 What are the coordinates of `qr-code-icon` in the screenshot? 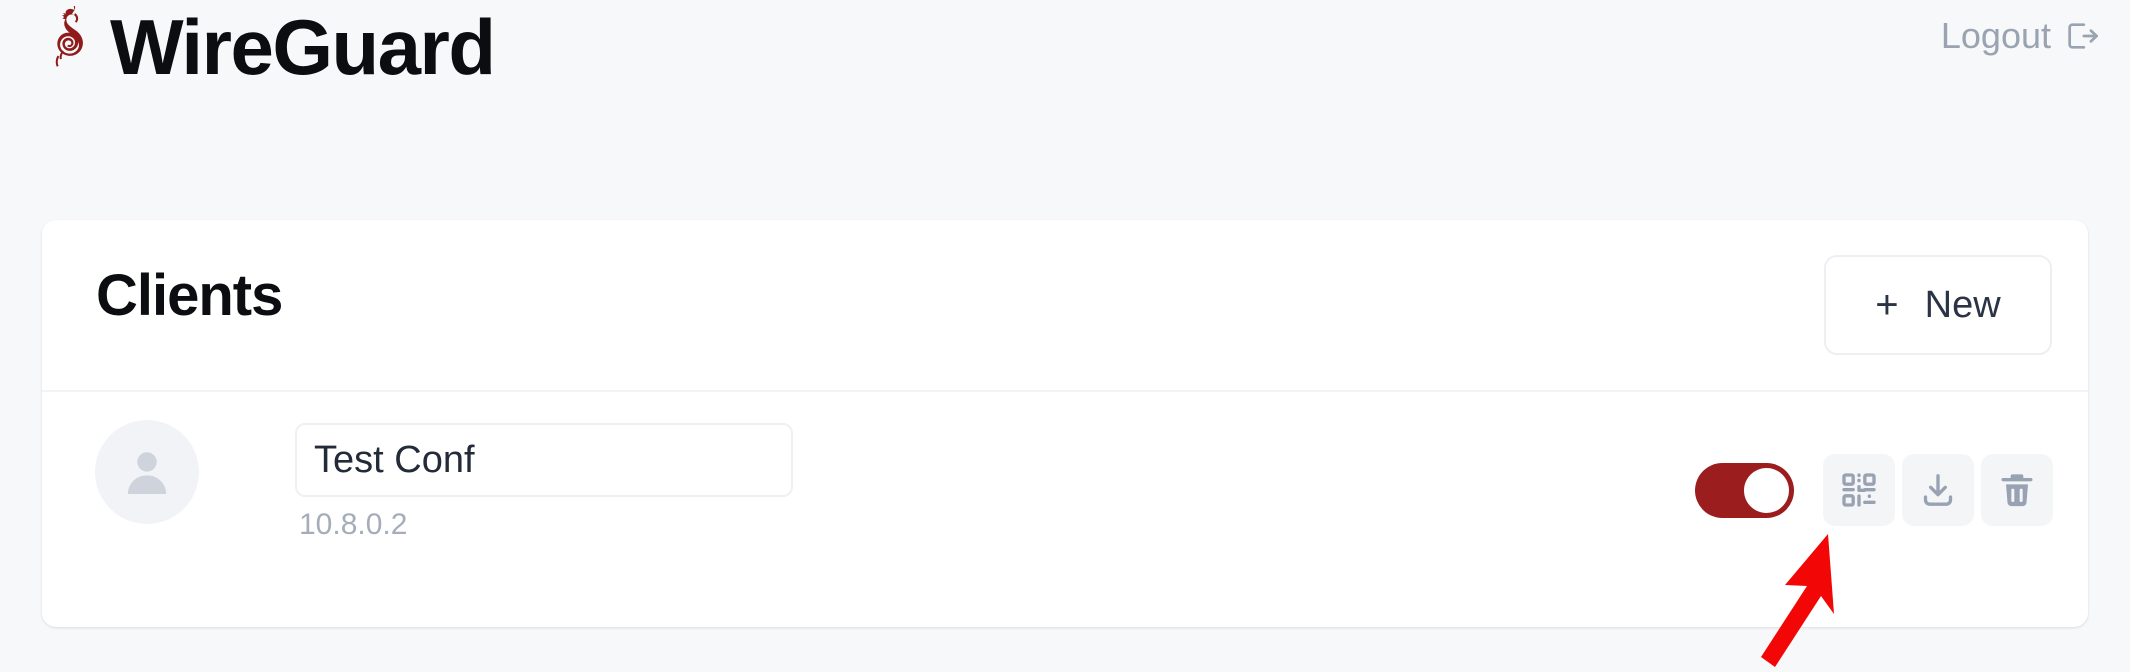 It's located at (1859, 490).